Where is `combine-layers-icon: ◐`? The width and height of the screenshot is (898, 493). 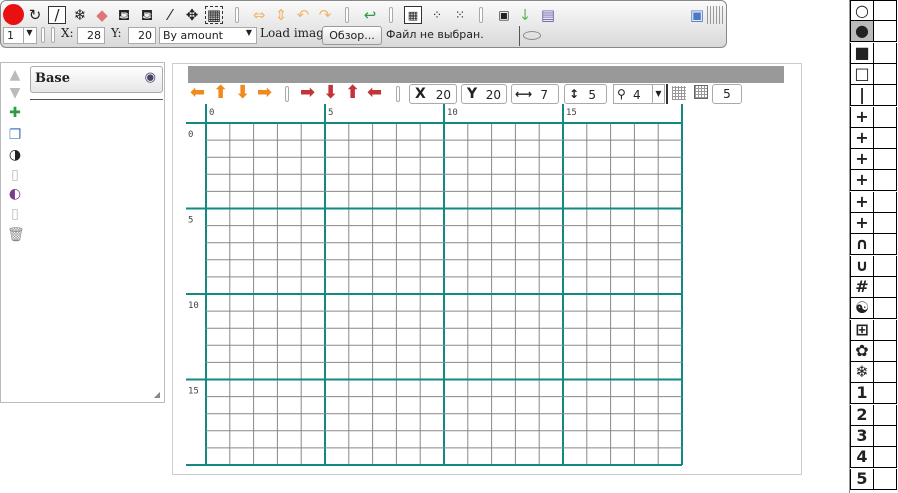
combine-layers-icon: ◐ is located at coordinates (15, 194).